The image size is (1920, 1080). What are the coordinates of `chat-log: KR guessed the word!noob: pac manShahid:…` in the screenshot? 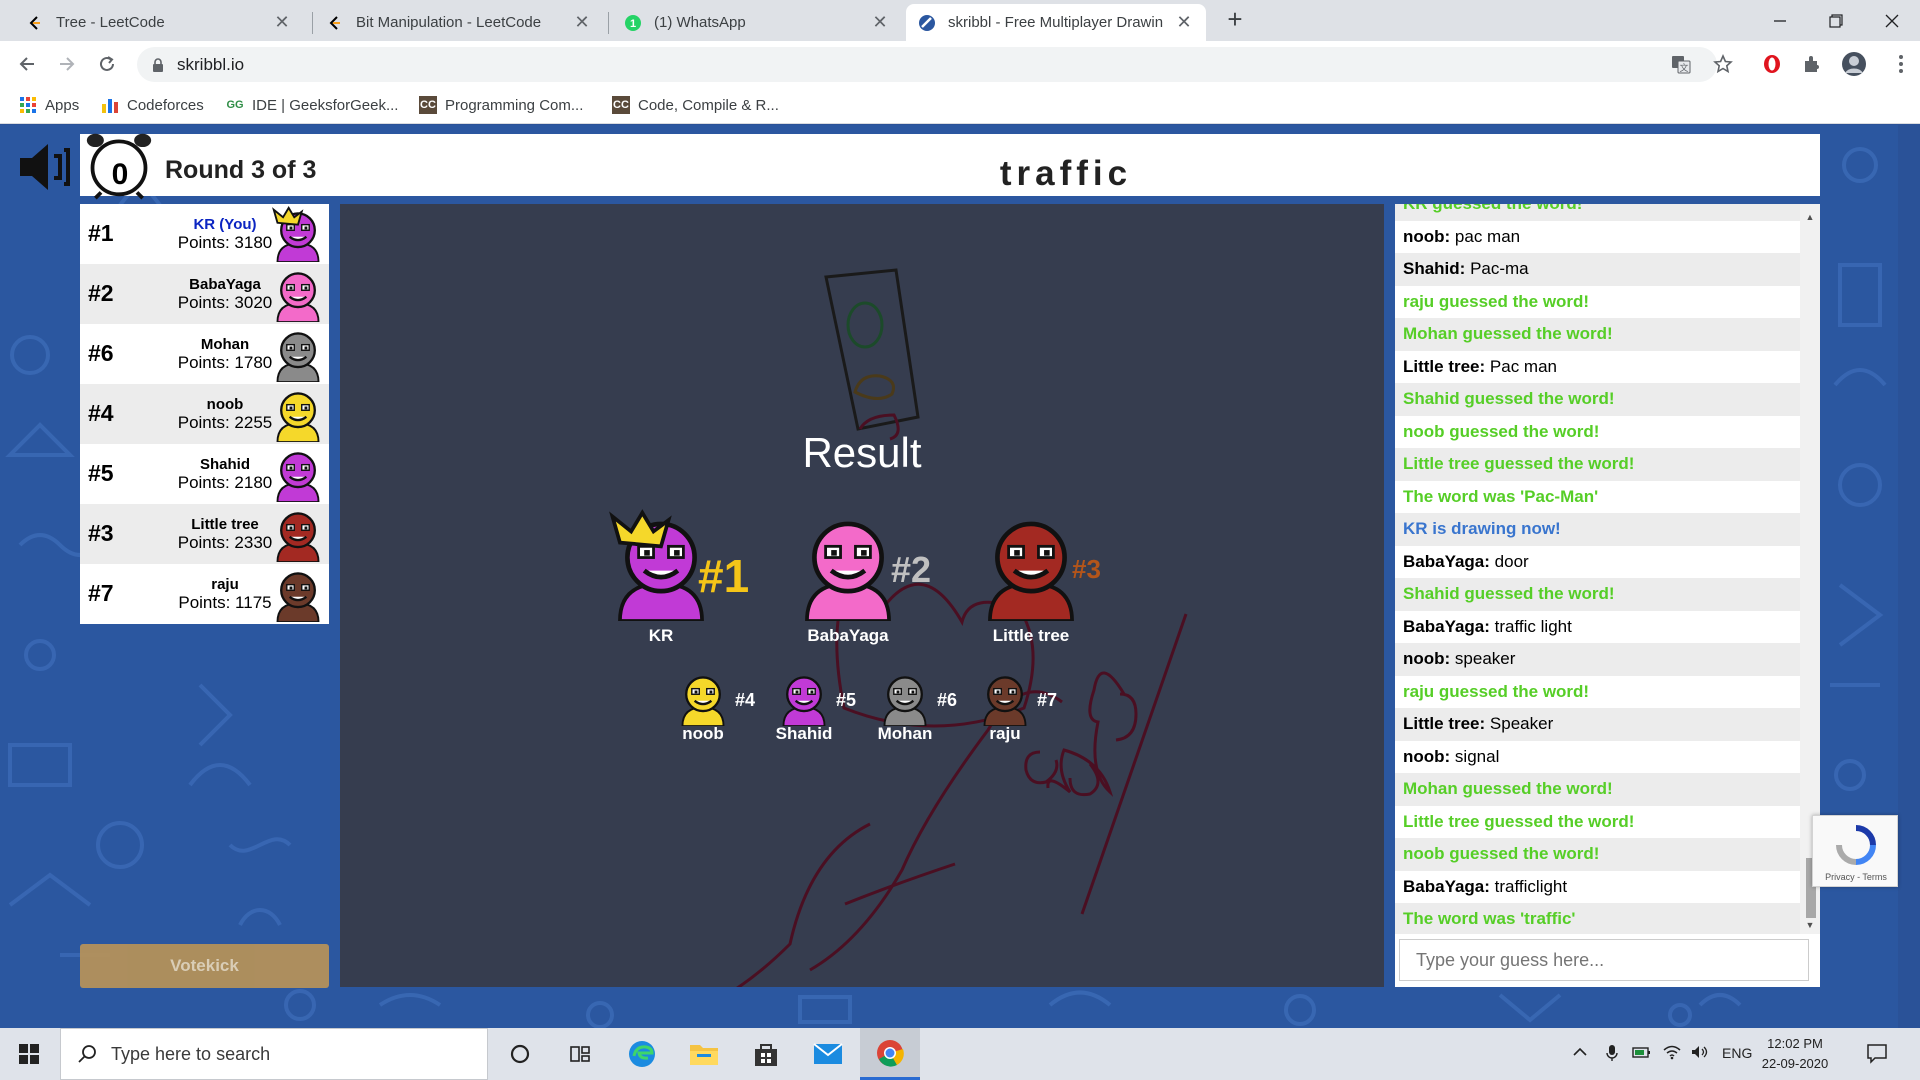 It's located at (1597, 569).